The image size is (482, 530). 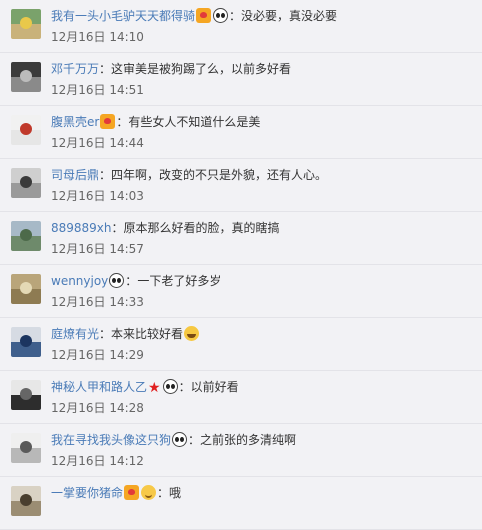 I want to click on comment-text: 哦, so click(x=175, y=493).